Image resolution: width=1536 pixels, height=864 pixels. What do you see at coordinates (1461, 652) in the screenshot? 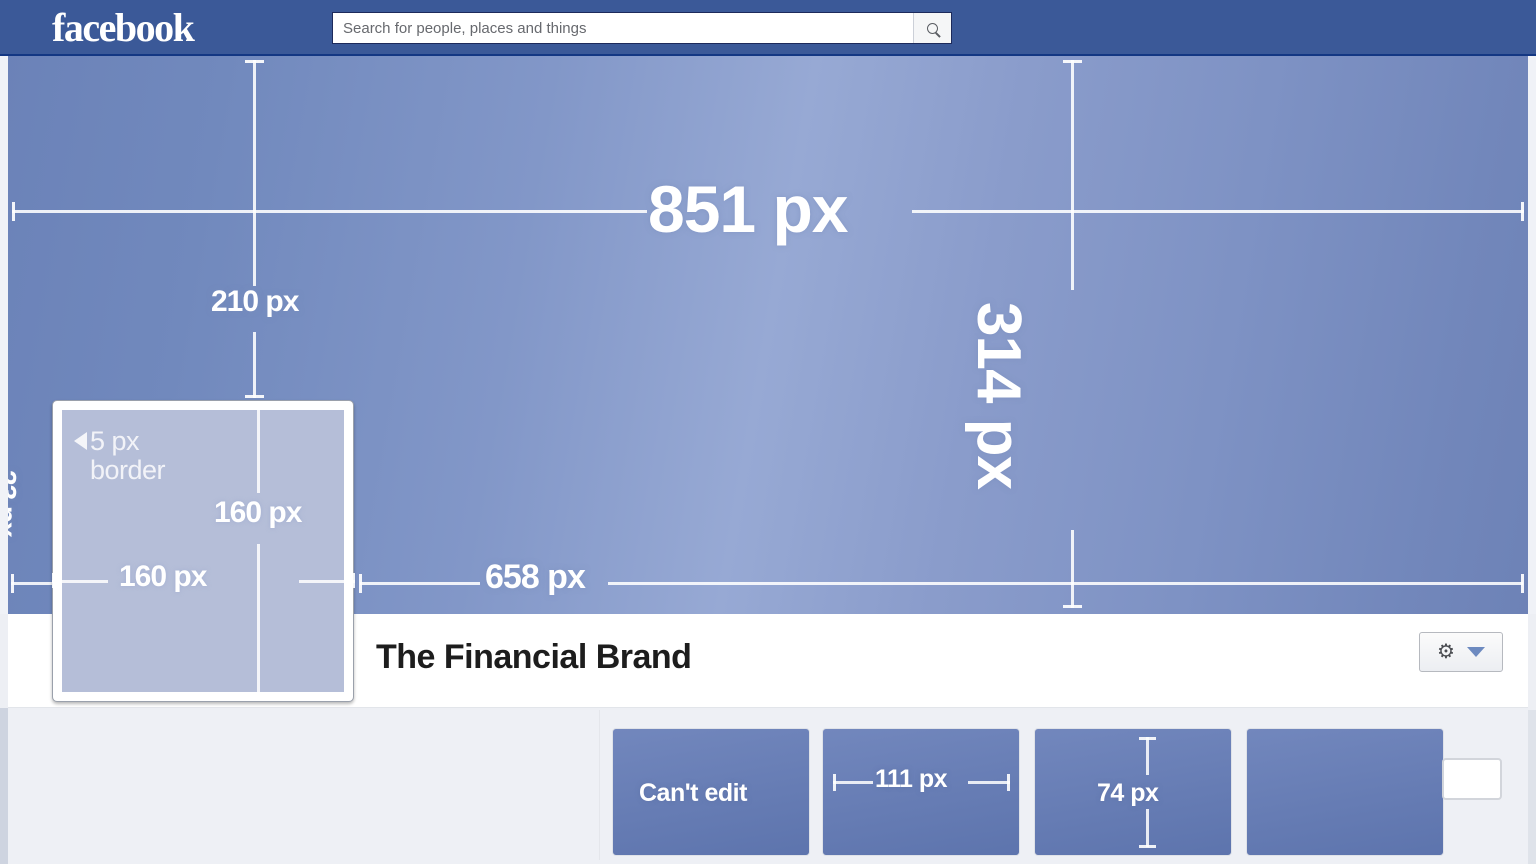
I see `page-settings-button: ⚙` at bounding box center [1461, 652].